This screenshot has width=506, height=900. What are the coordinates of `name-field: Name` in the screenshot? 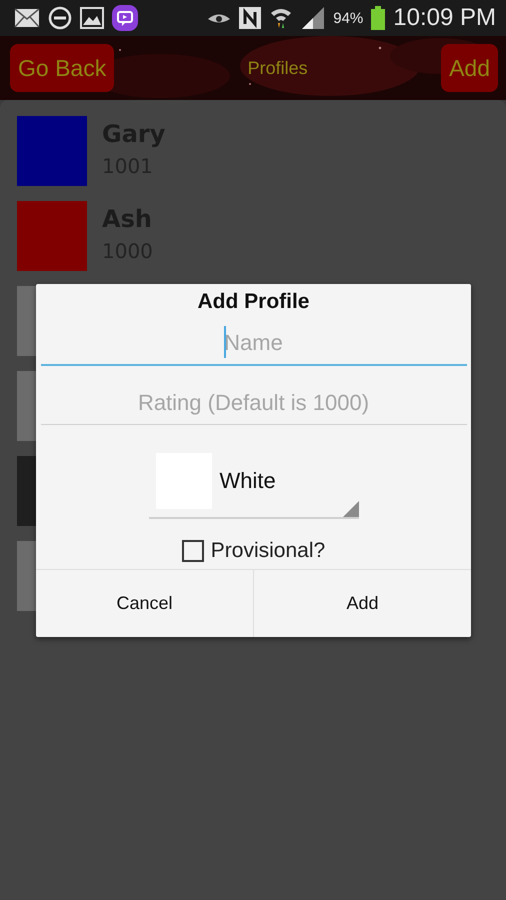 It's located at (253, 344).